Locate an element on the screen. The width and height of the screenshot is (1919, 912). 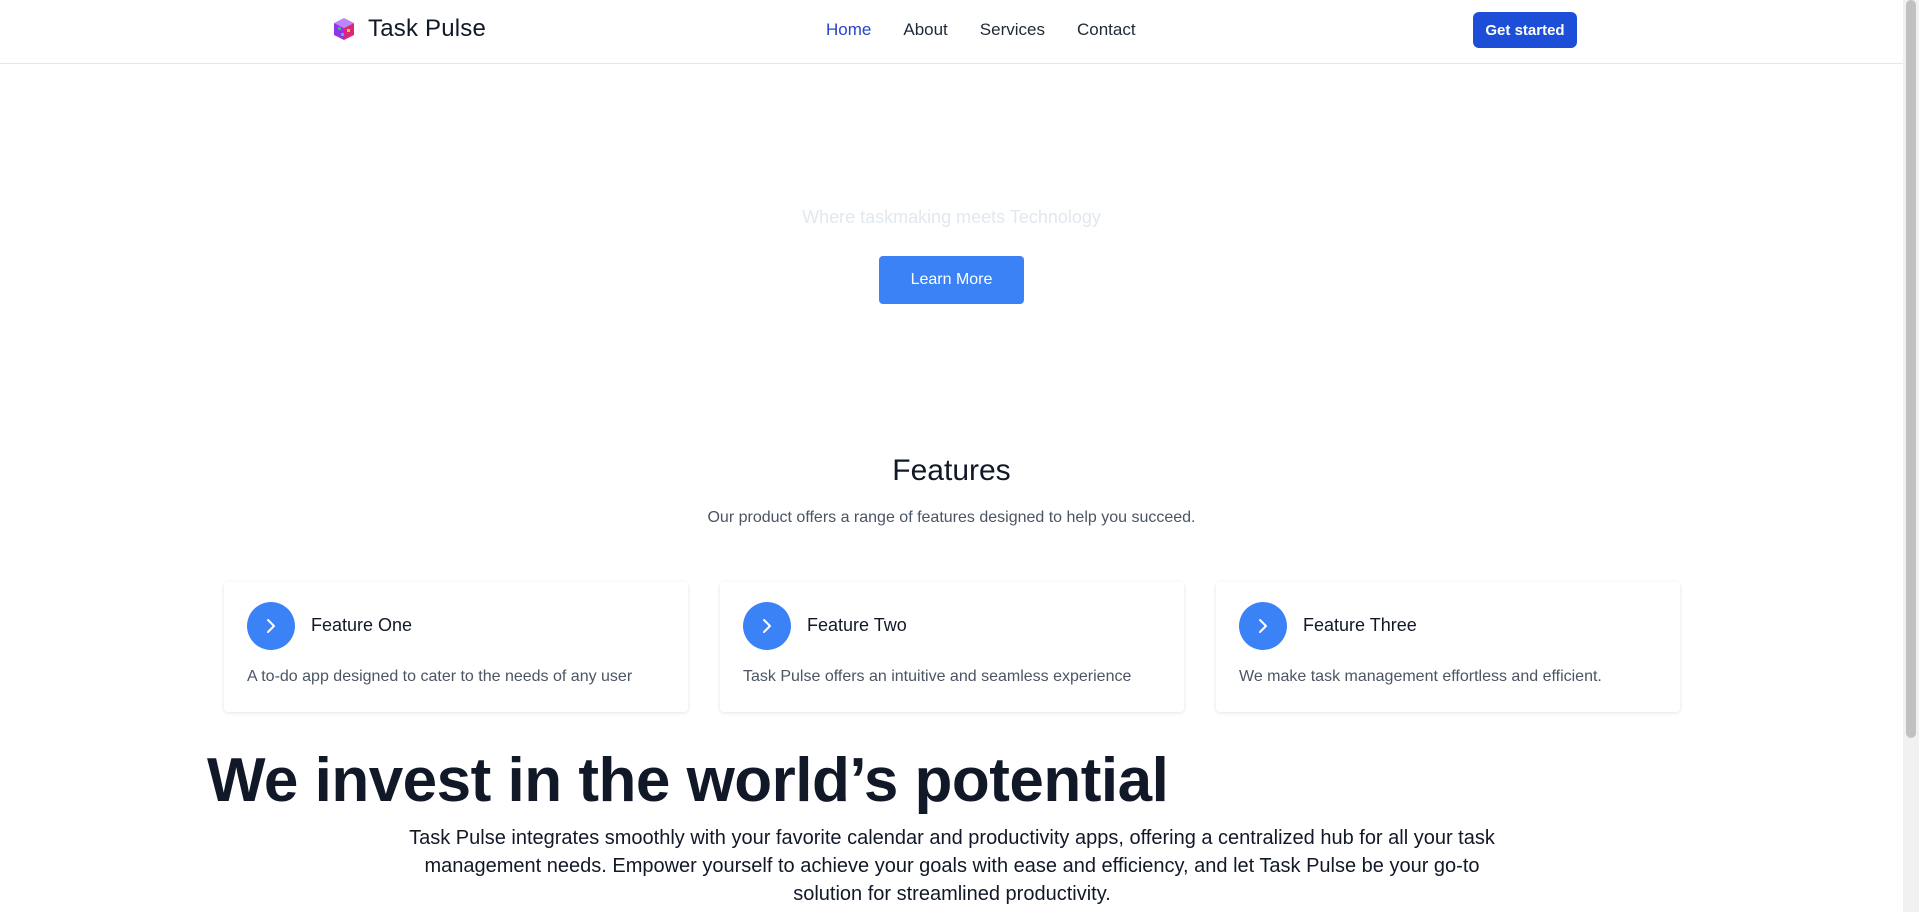
hero-tagline: Where taskmaking meets Technology is located at coordinates (951, 217).